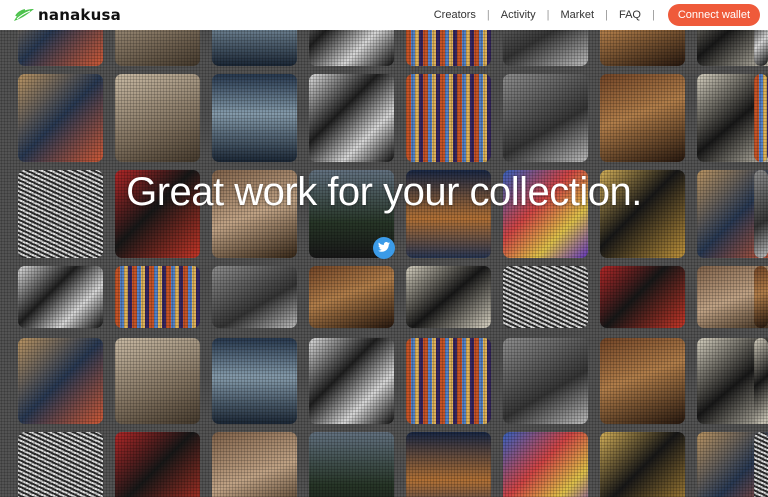  I want to click on leaf-icon, so click(24, 15).